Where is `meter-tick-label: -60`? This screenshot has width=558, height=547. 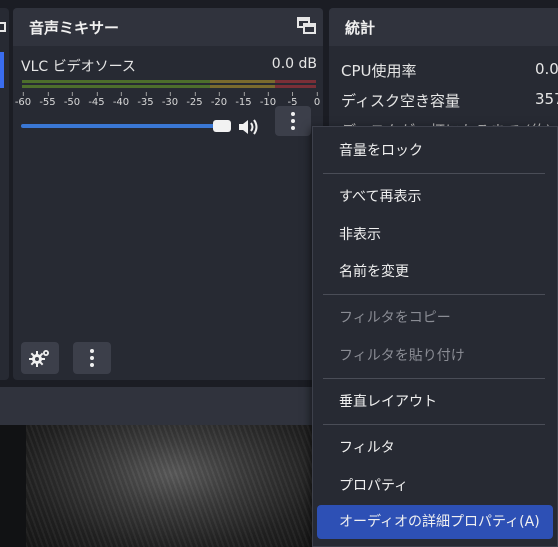
meter-tick-label: -60 is located at coordinates (23, 100).